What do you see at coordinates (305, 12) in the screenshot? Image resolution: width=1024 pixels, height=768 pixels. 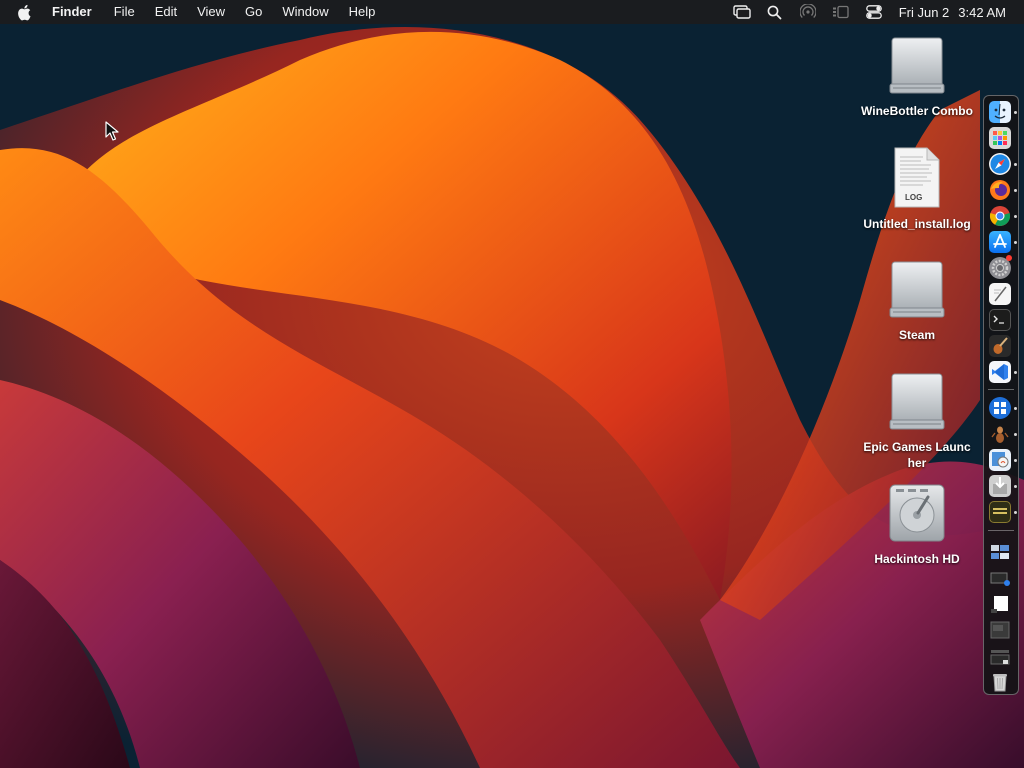 I see `menu-window: Window` at bounding box center [305, 12].